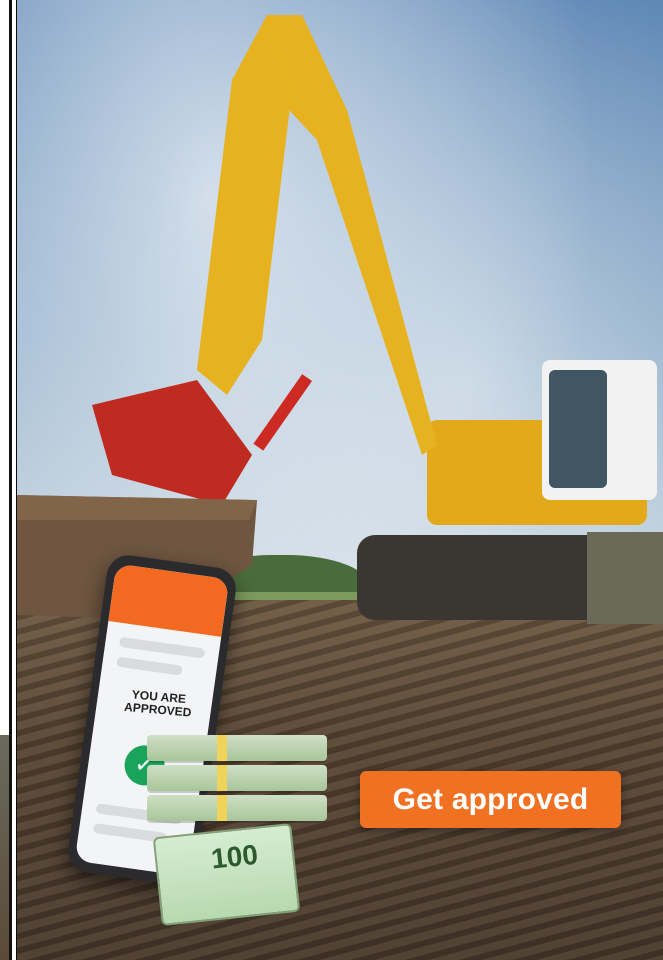  Describe the element at coordinates (4, 847) in the screenshot. I see `left-edge-landscape` at that location.